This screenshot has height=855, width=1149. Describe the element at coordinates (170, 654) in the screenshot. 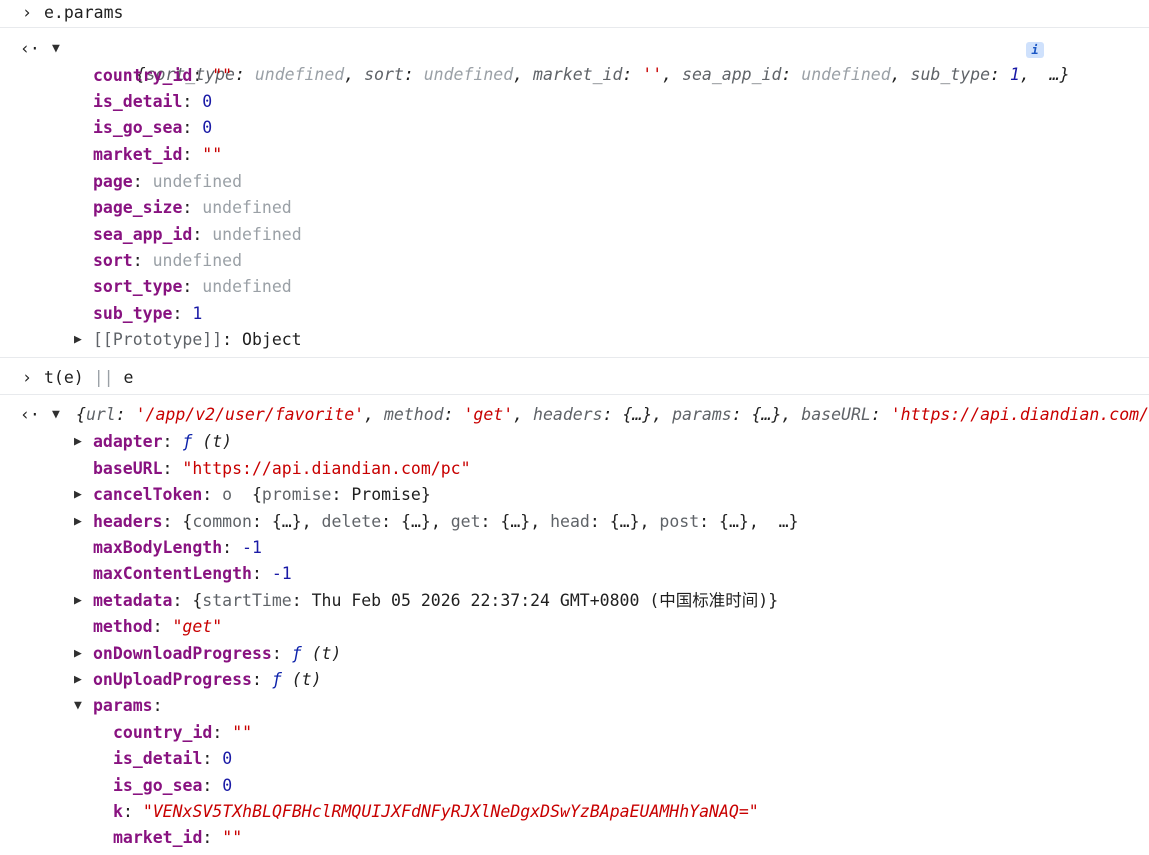

I see `property-row: ▶ onDownloadProgress: ƒ (t)` at that location.